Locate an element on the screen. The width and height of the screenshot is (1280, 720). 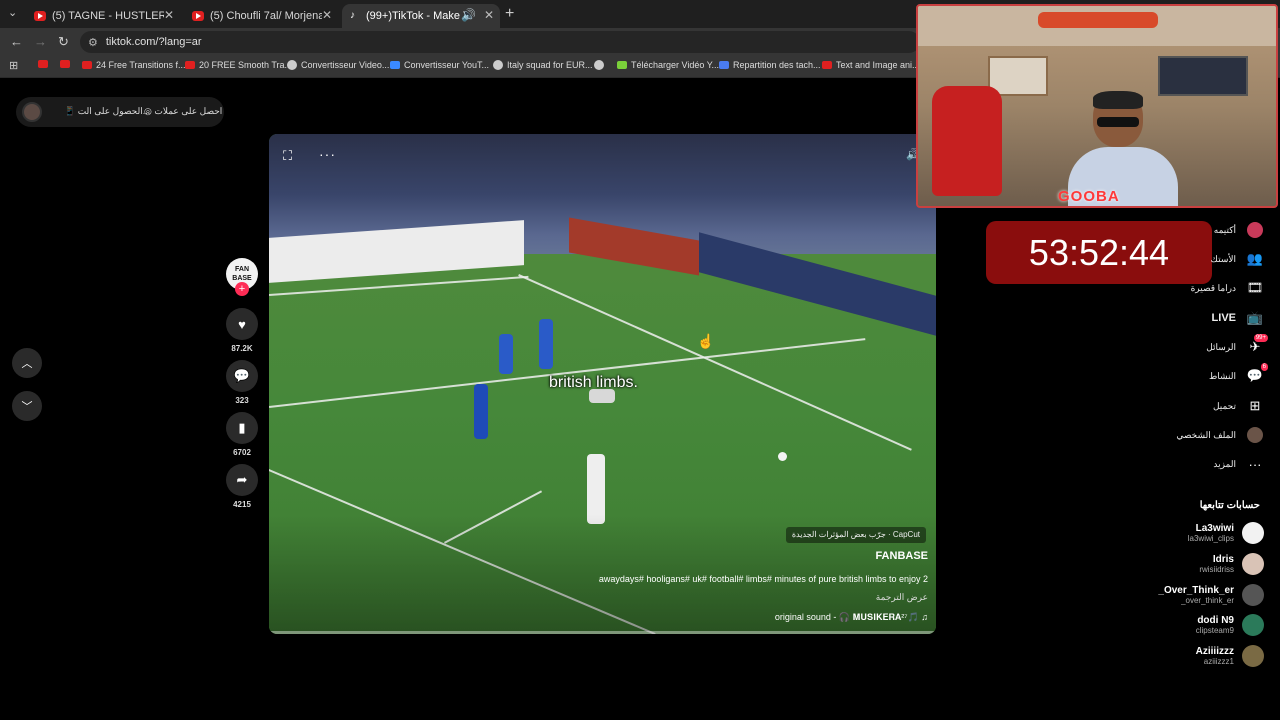
account-name: Idris is located at coordinates (1223, 559).